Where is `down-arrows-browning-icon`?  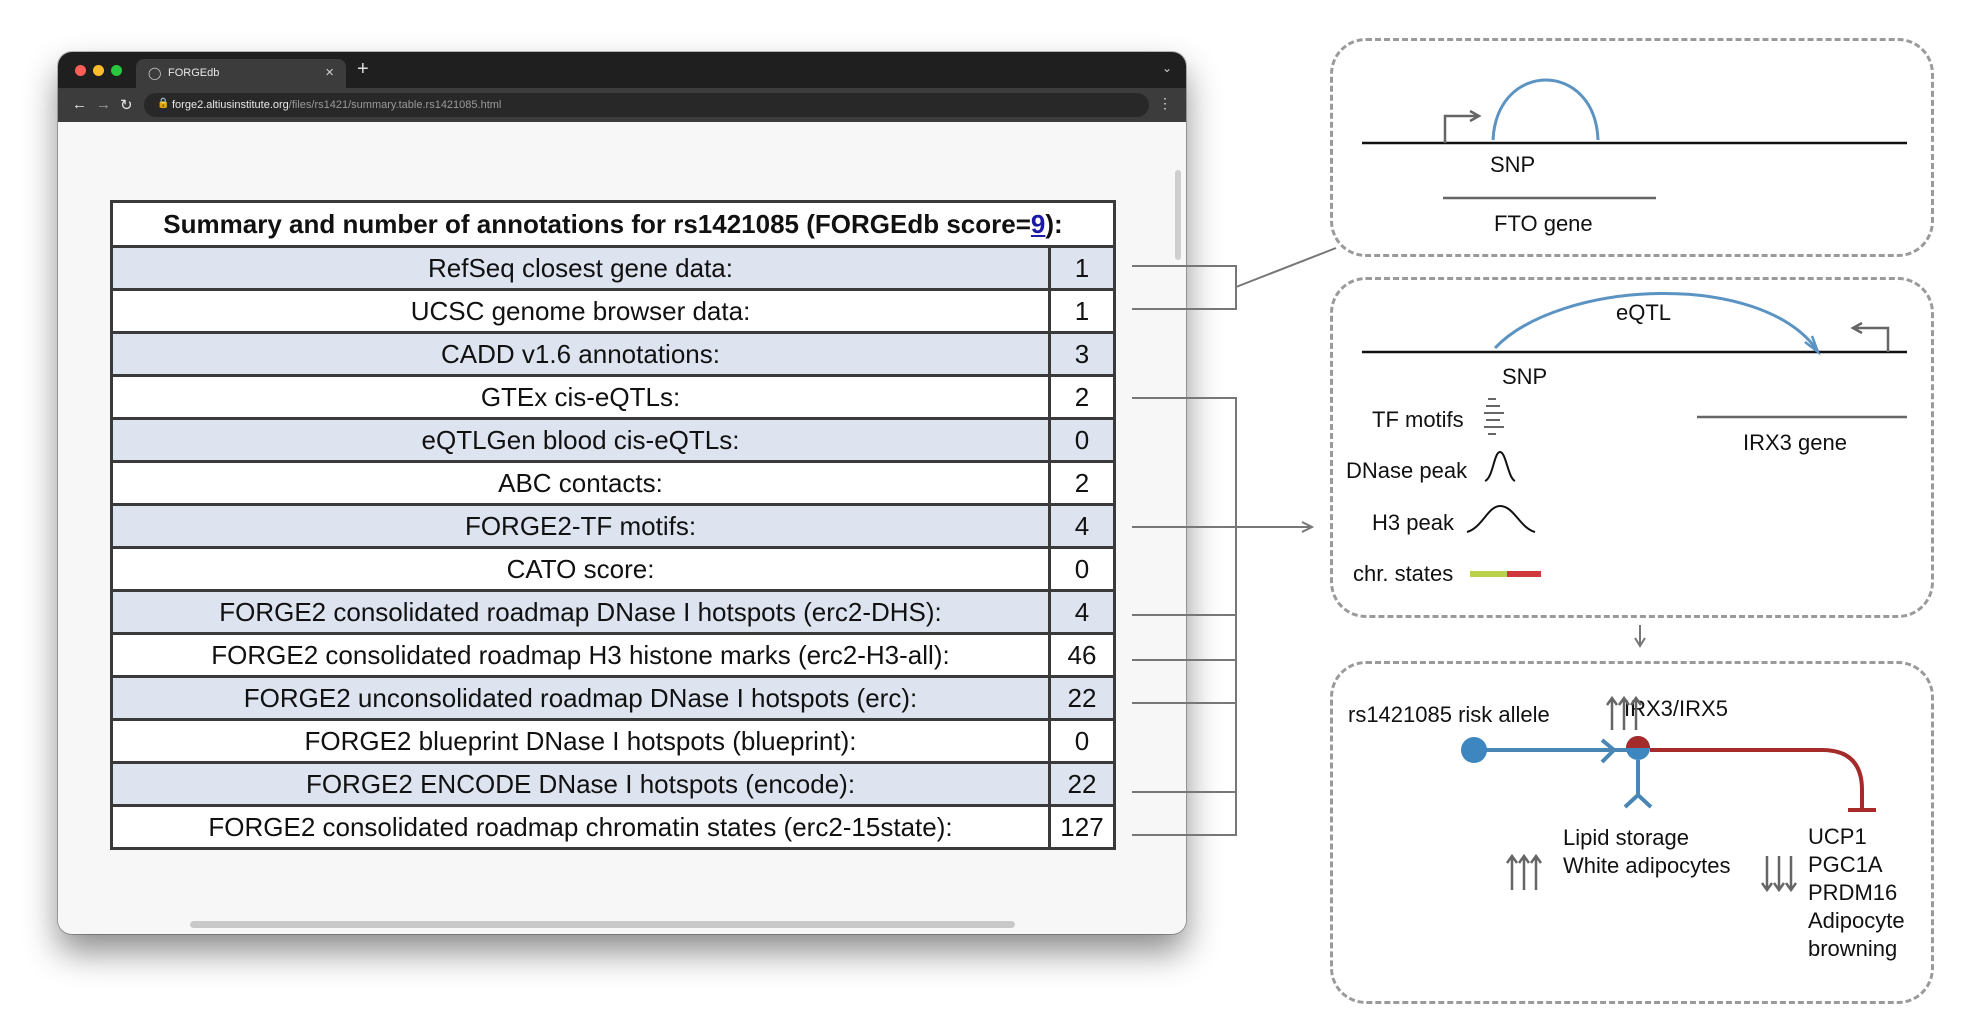
down-arrows-browning-icon is located at coordinates (1779, 874).